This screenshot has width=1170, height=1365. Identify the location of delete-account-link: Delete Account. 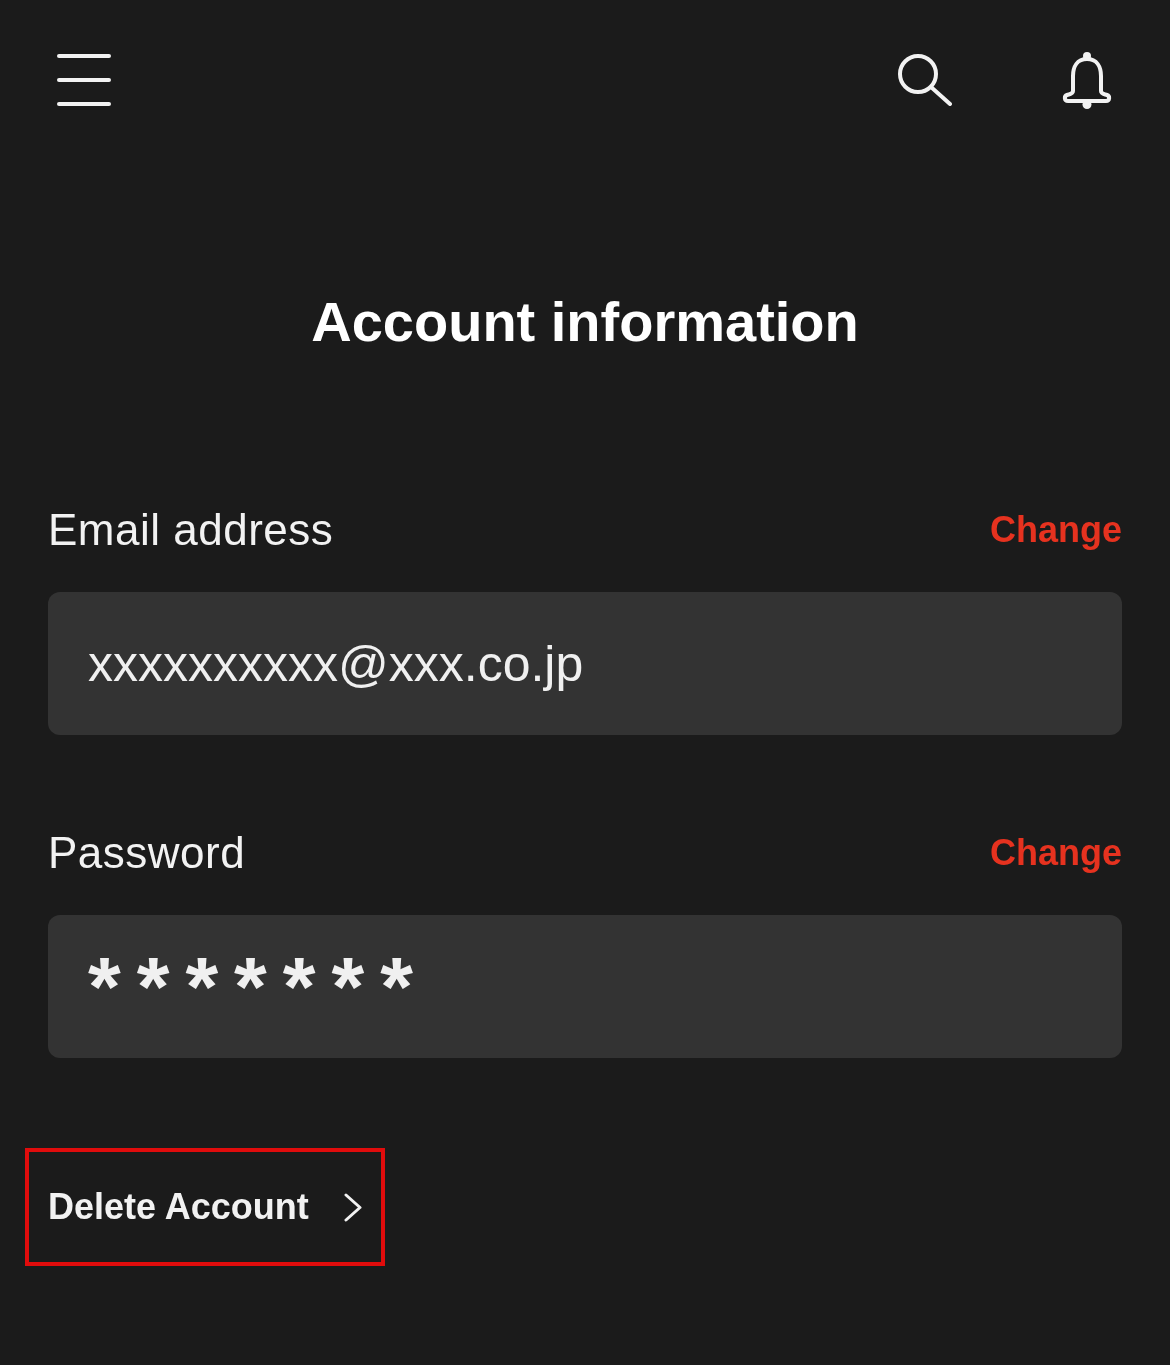
(205, 1207).